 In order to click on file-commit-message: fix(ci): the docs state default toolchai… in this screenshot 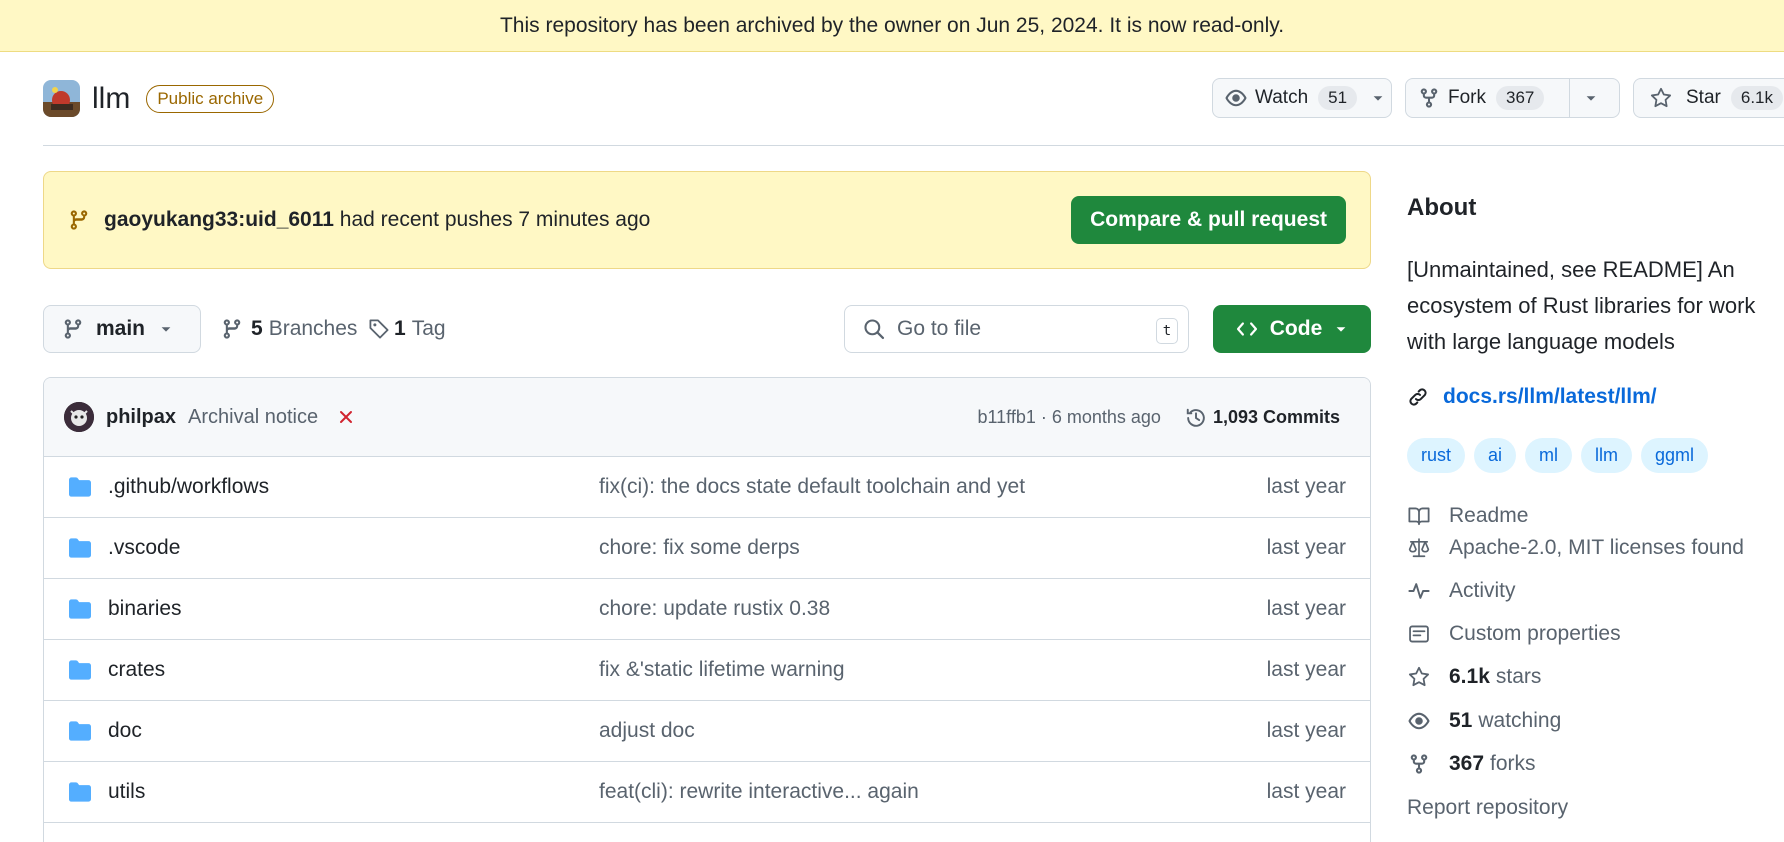, I will do `click(812, 487)`.